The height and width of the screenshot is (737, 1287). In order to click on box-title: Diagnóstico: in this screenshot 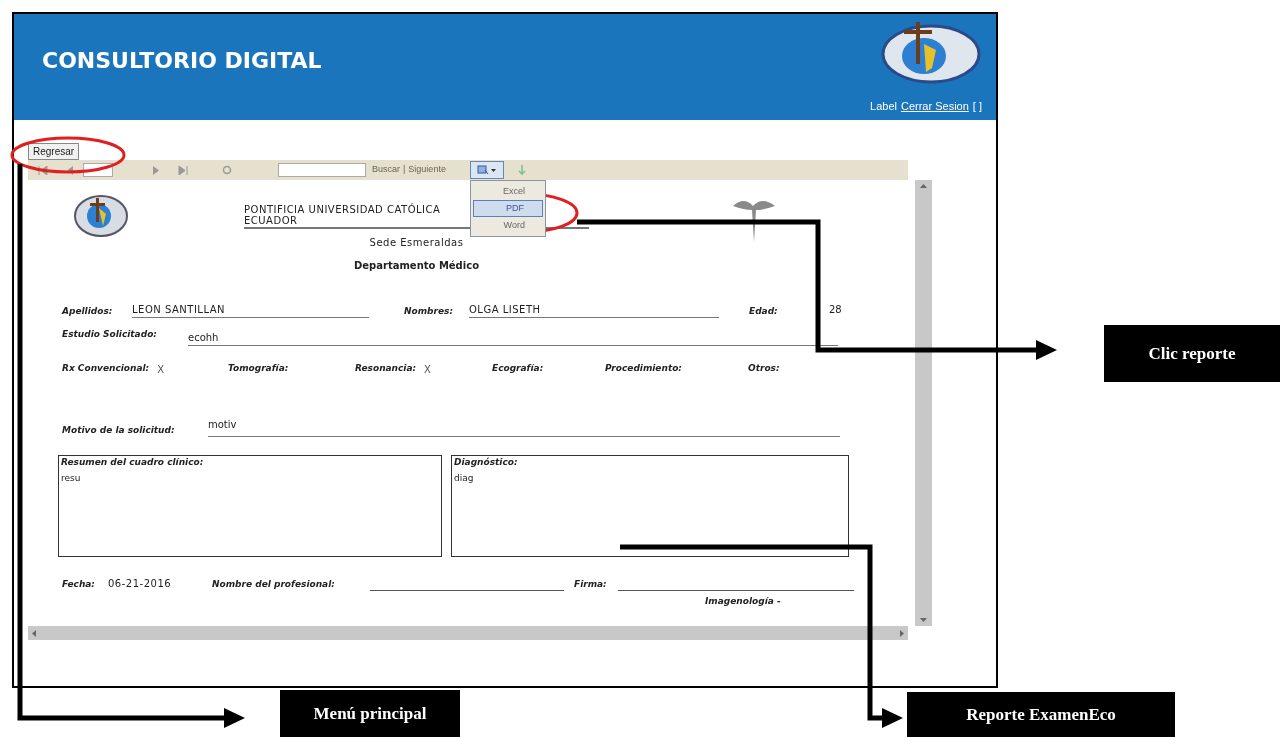, I will do `click(486, 462)`.